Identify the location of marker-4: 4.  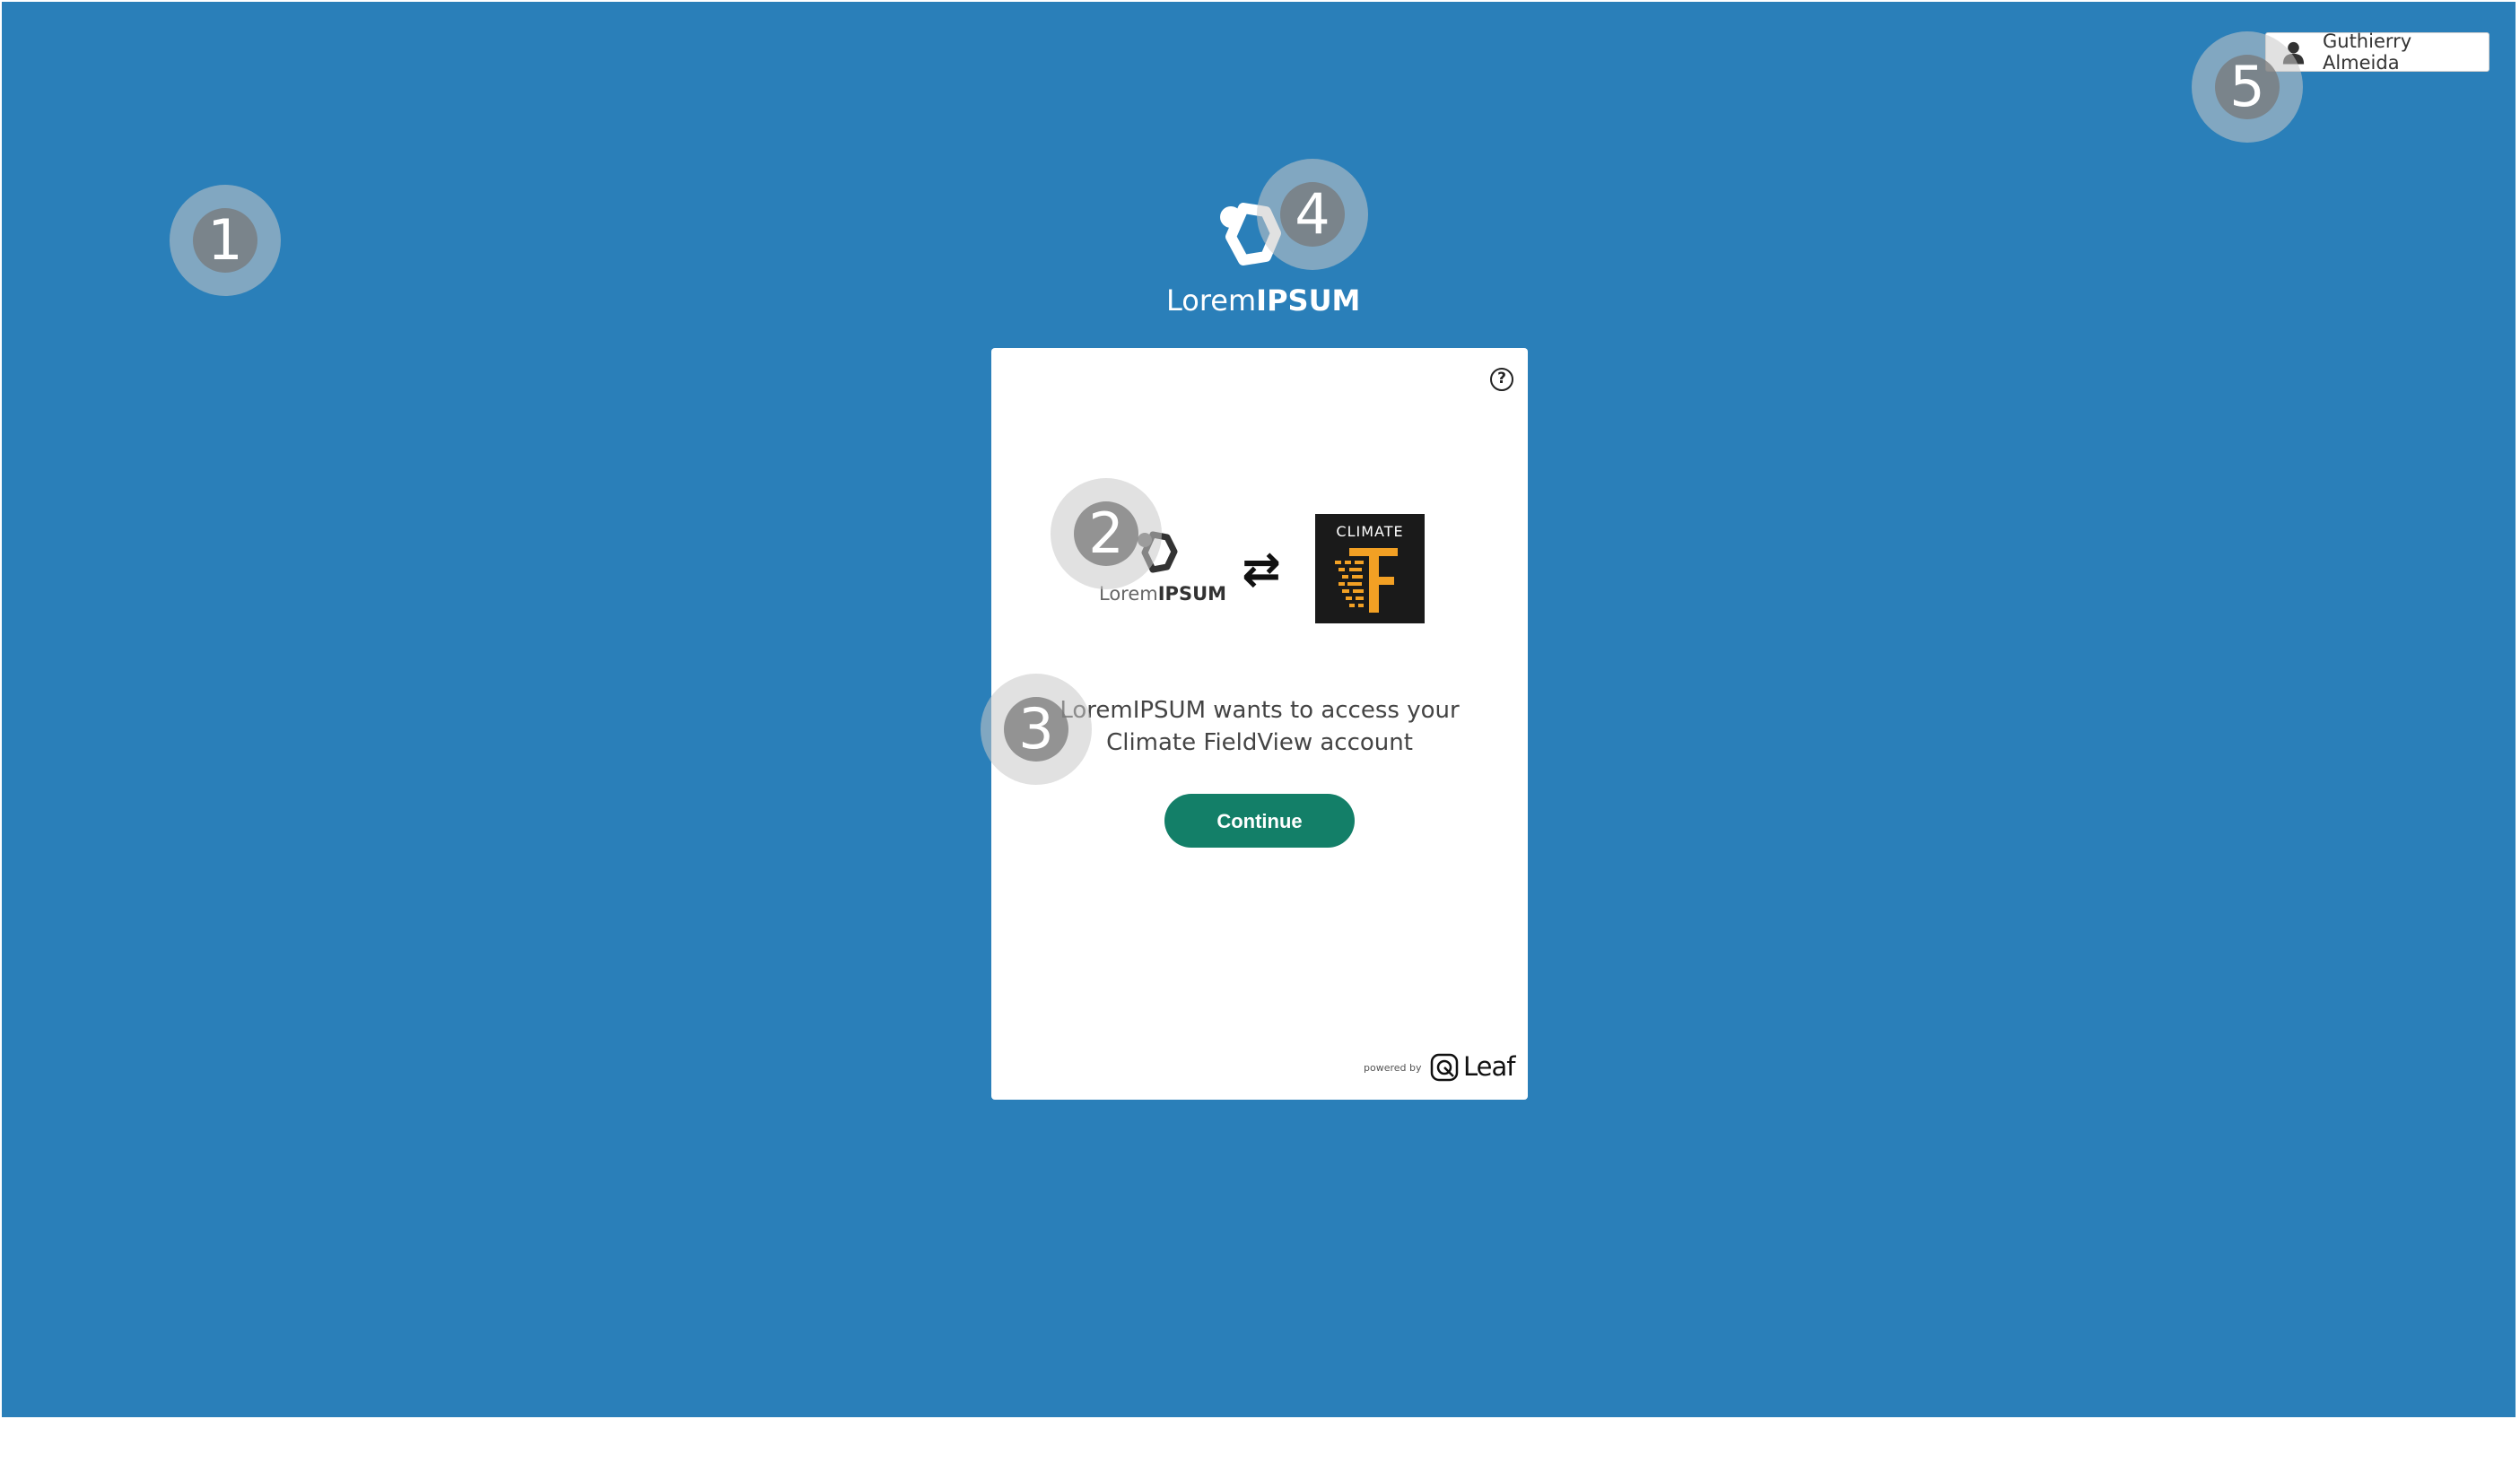
(1312, 214).